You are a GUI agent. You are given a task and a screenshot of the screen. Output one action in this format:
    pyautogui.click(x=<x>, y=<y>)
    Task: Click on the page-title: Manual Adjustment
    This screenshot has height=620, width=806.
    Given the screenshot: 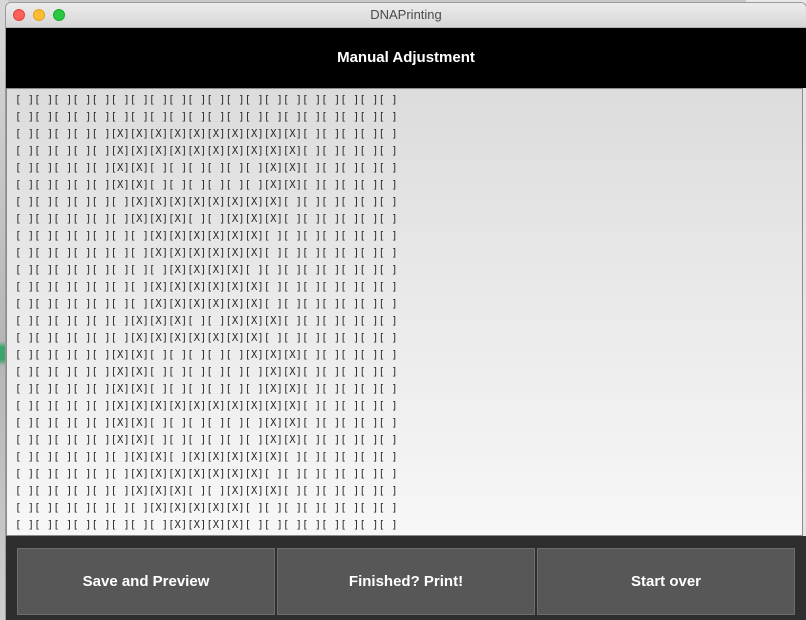 What is the action you would take?
    pyautogui.click(x=406, y=57)
    